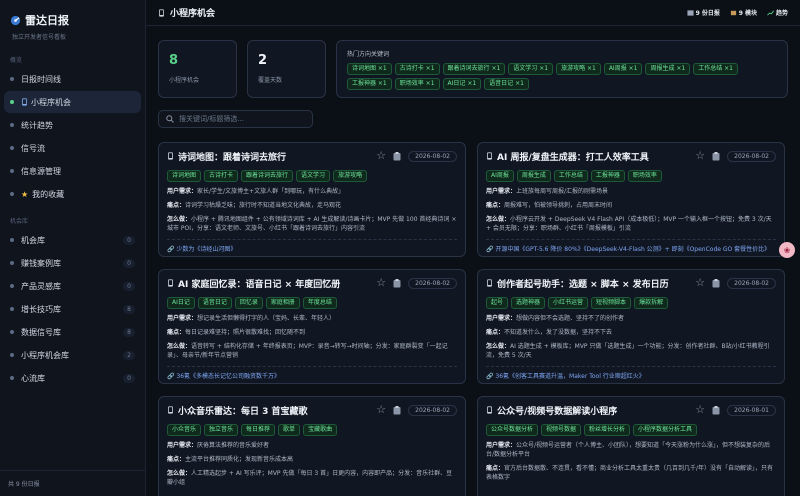 This screenshot has width=800, height=496. What do you see at coordinates (631, 373) in the screenshot?
I see `card-source-link: 🔗 36氪《创客工具赛道升温，Maker Tool 行业顺超红火》` at bounding box center [631, 373].